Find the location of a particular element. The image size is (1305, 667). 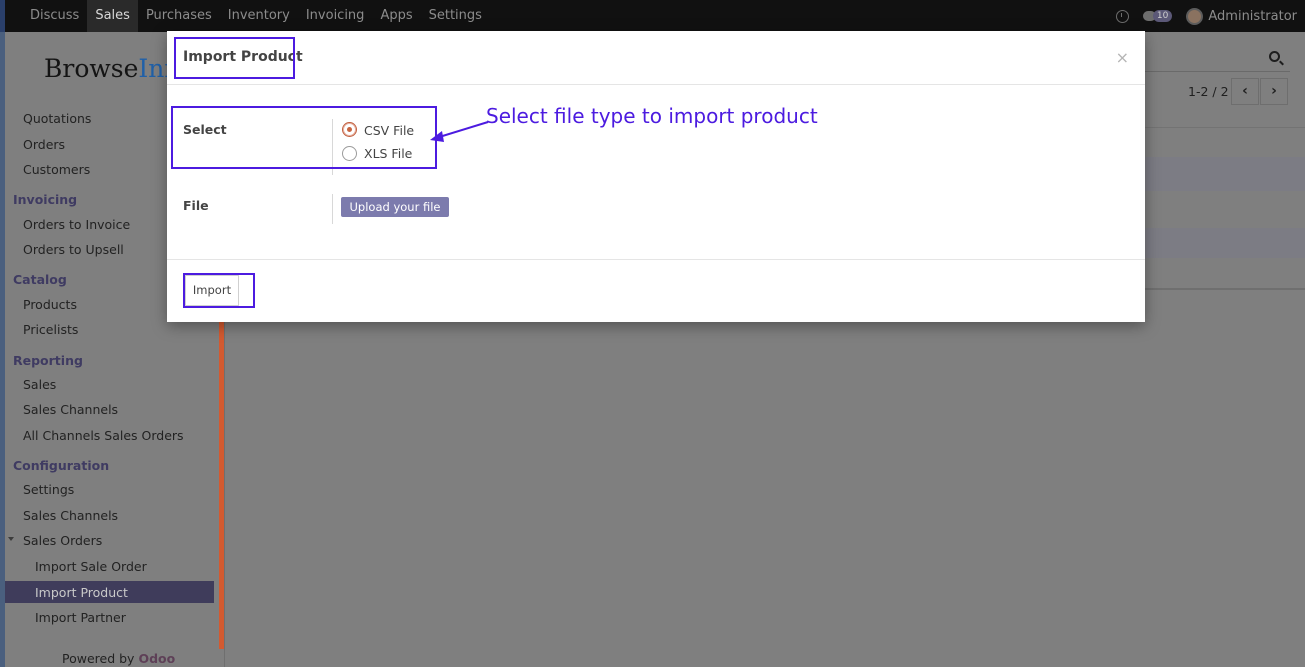

messages-button: 10 is located at coordinates (1157, 16).